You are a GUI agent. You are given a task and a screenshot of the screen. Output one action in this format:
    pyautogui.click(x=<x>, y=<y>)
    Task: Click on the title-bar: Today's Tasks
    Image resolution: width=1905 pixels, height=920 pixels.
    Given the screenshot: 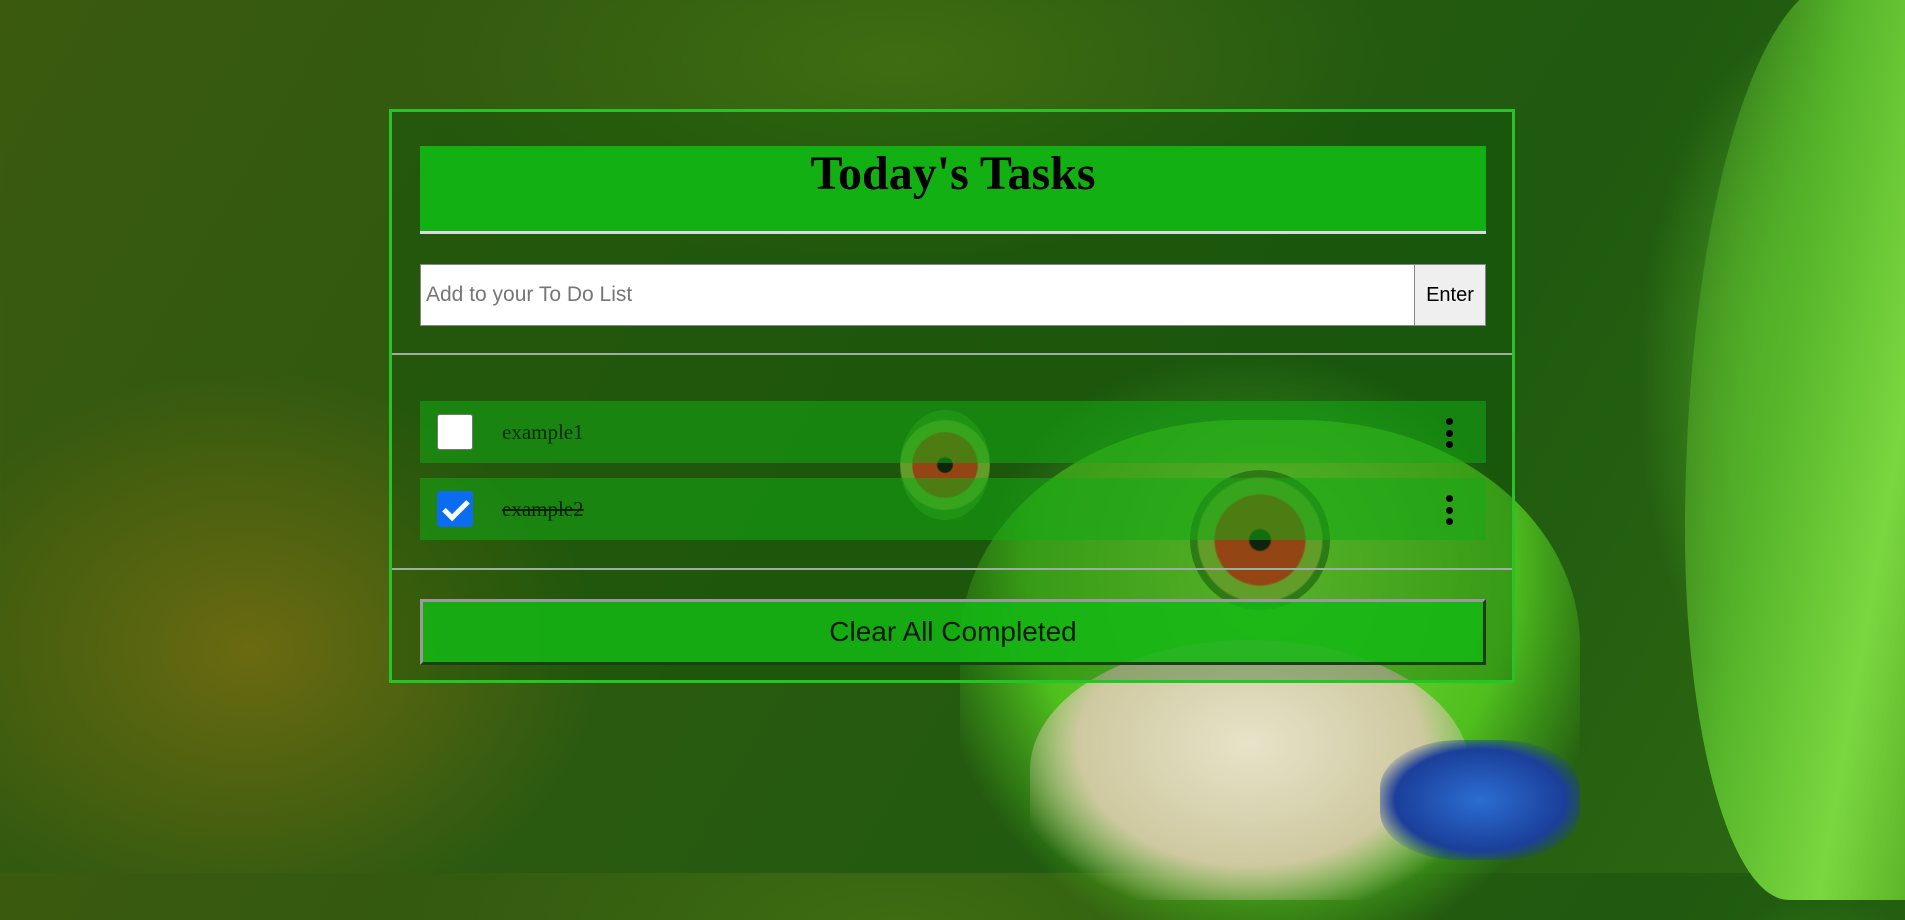 What is the action you would take?
    pyautogui.click(x=953, y=190)
    